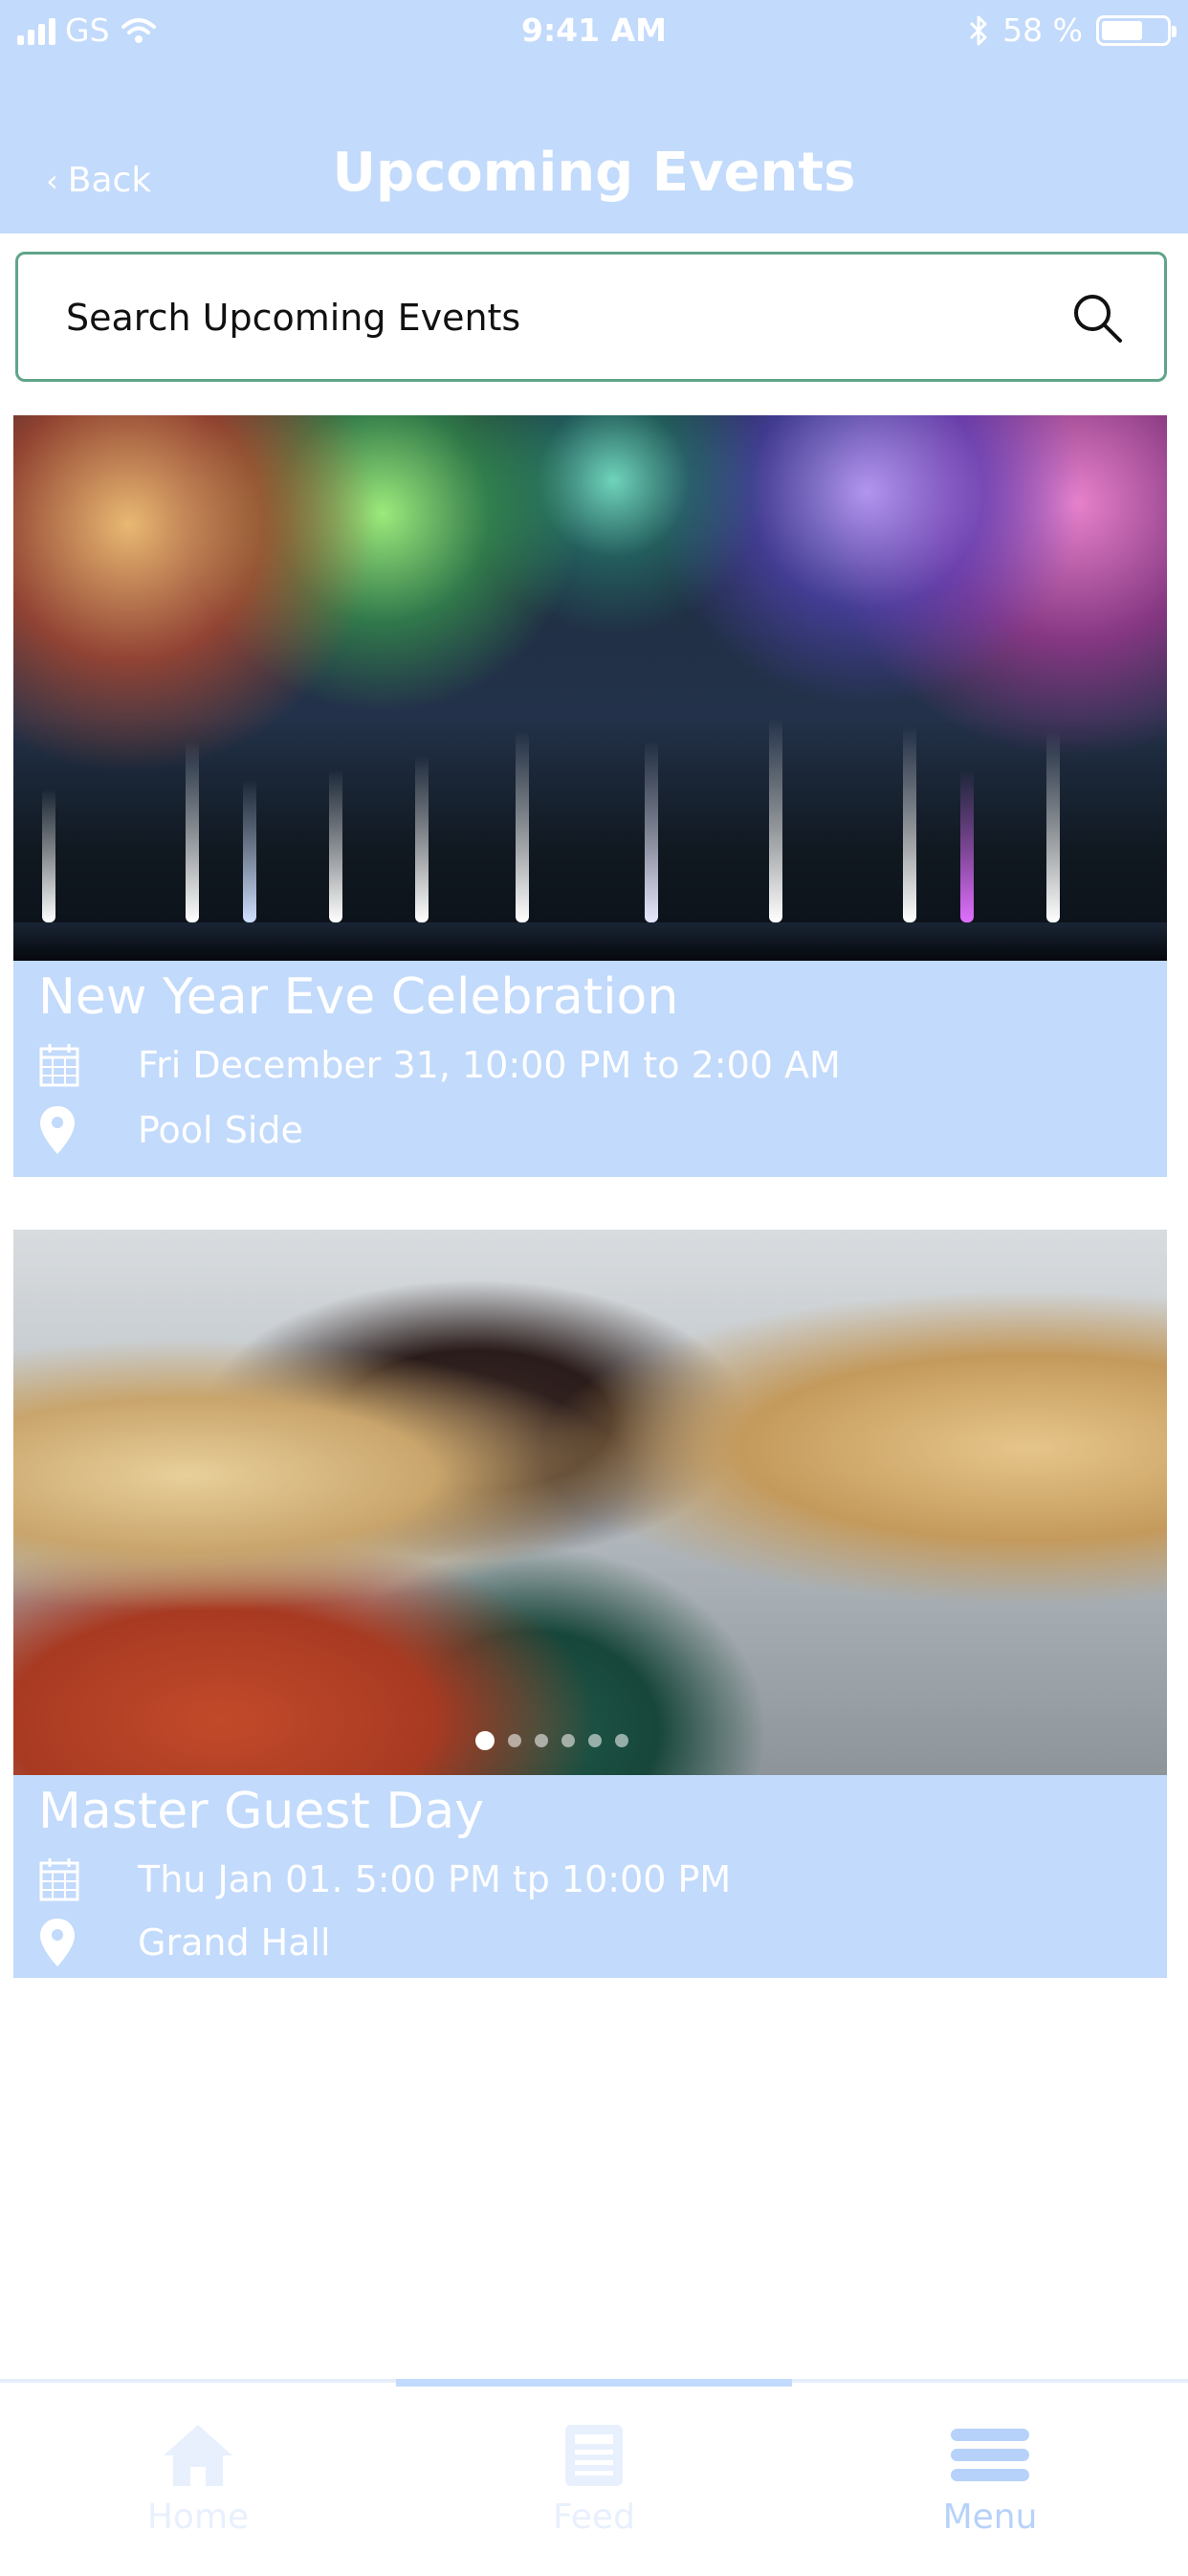 Image resolution: width=1188 pixels, height=2576 pixels. What do you see at coordinates (234, 1942) in the screenshot?
I see `event-location: Grand Hall` at bounding box center [234, 1942].